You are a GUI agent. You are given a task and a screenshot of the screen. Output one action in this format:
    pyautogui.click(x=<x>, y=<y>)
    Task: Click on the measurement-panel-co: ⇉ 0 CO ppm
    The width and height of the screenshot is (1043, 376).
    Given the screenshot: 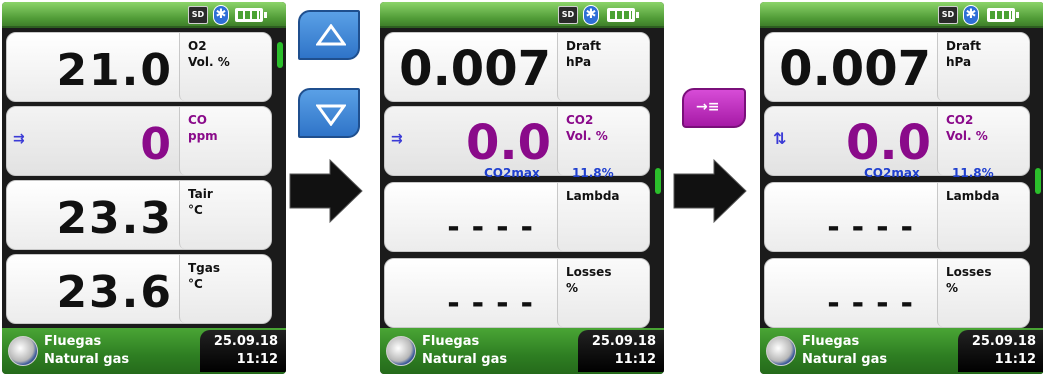 What is the action you would take?
    pyautogui.click(x=139, y=141)
    